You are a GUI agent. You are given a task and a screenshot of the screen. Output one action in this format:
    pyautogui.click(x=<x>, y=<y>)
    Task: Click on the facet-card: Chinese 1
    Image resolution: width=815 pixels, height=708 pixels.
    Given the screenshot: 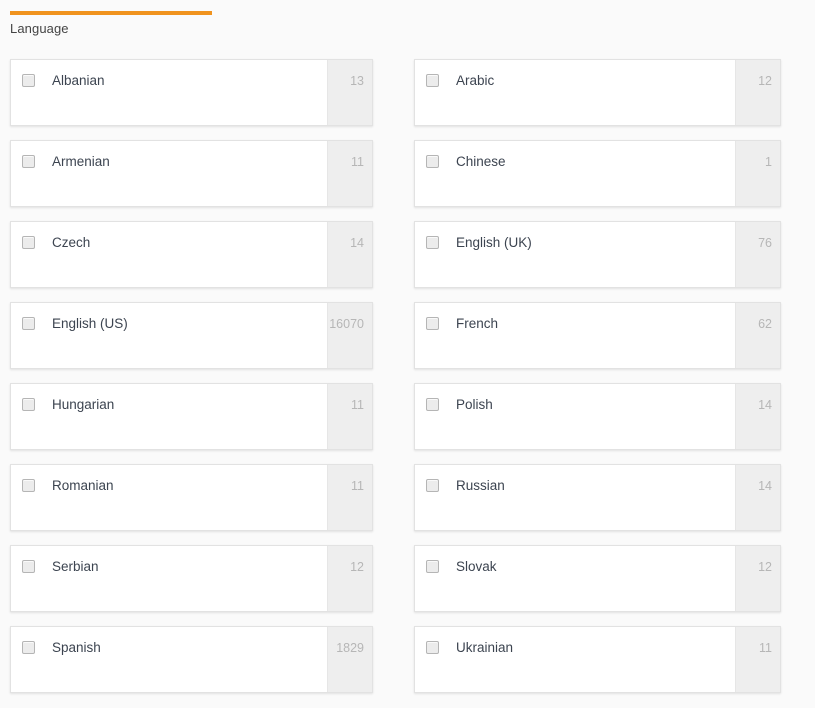 What is the action you would take?
    pyautogui.click(x=597, y=173)
    